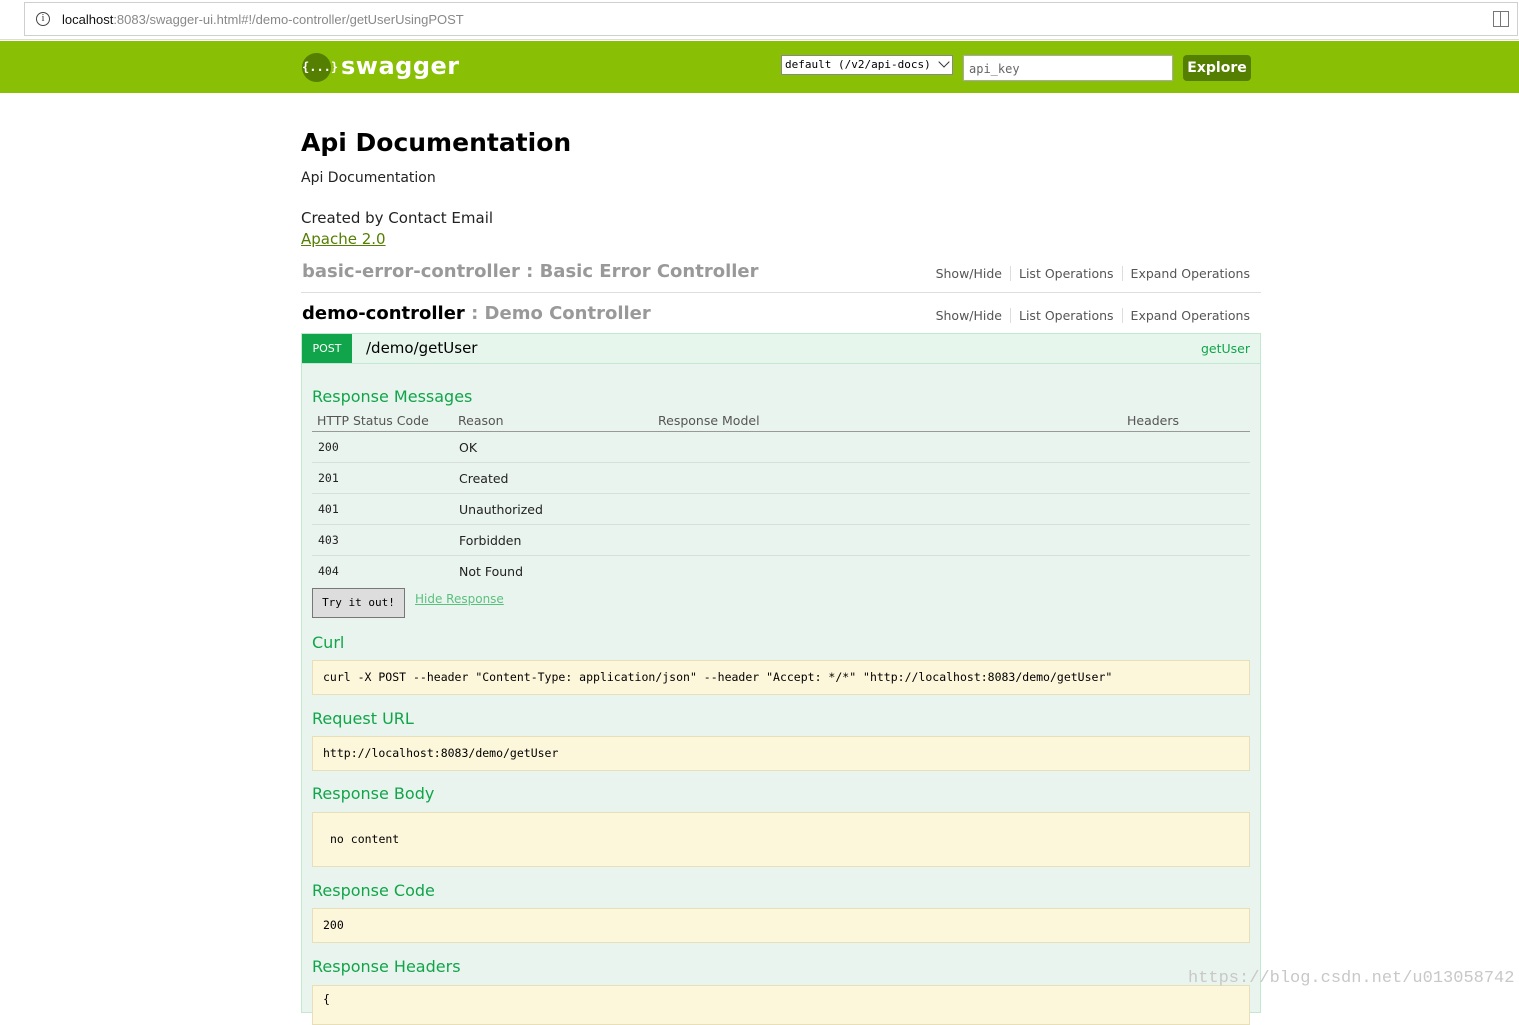 This screenshot has height=1025, width=1519. I want to click on operation-path: /demo/getUser, so click(421, 348).